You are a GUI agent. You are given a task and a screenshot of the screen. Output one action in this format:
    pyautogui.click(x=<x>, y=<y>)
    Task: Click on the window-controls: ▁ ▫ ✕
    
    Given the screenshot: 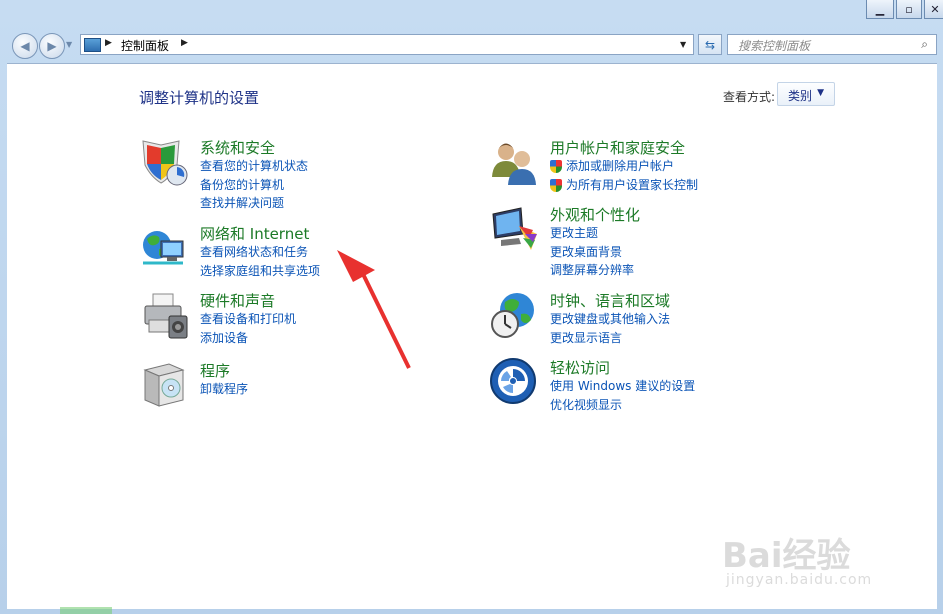 What is the action you would take?
    pyautogui.click(x=904, y=10)
    